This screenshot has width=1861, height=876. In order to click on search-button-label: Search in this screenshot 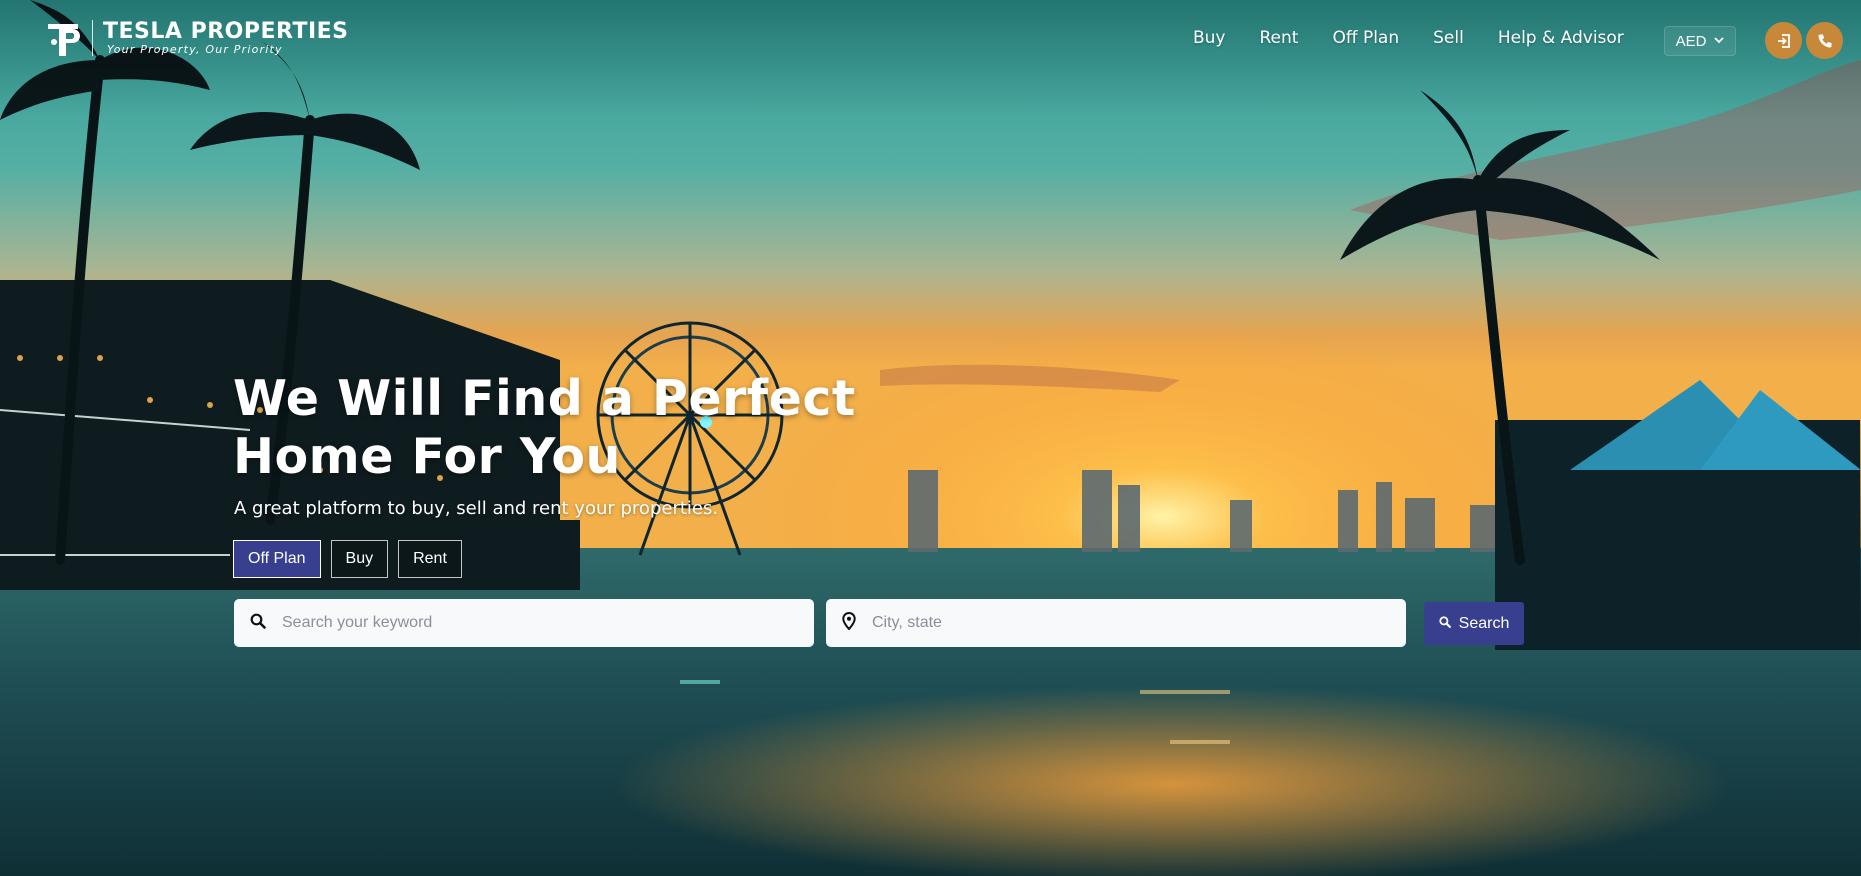, I will do `click(1484, 623)`.